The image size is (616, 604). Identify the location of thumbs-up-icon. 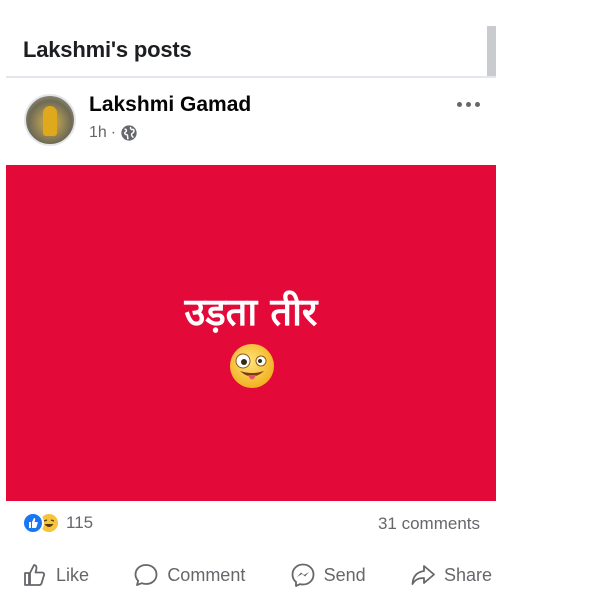
(35, 575).